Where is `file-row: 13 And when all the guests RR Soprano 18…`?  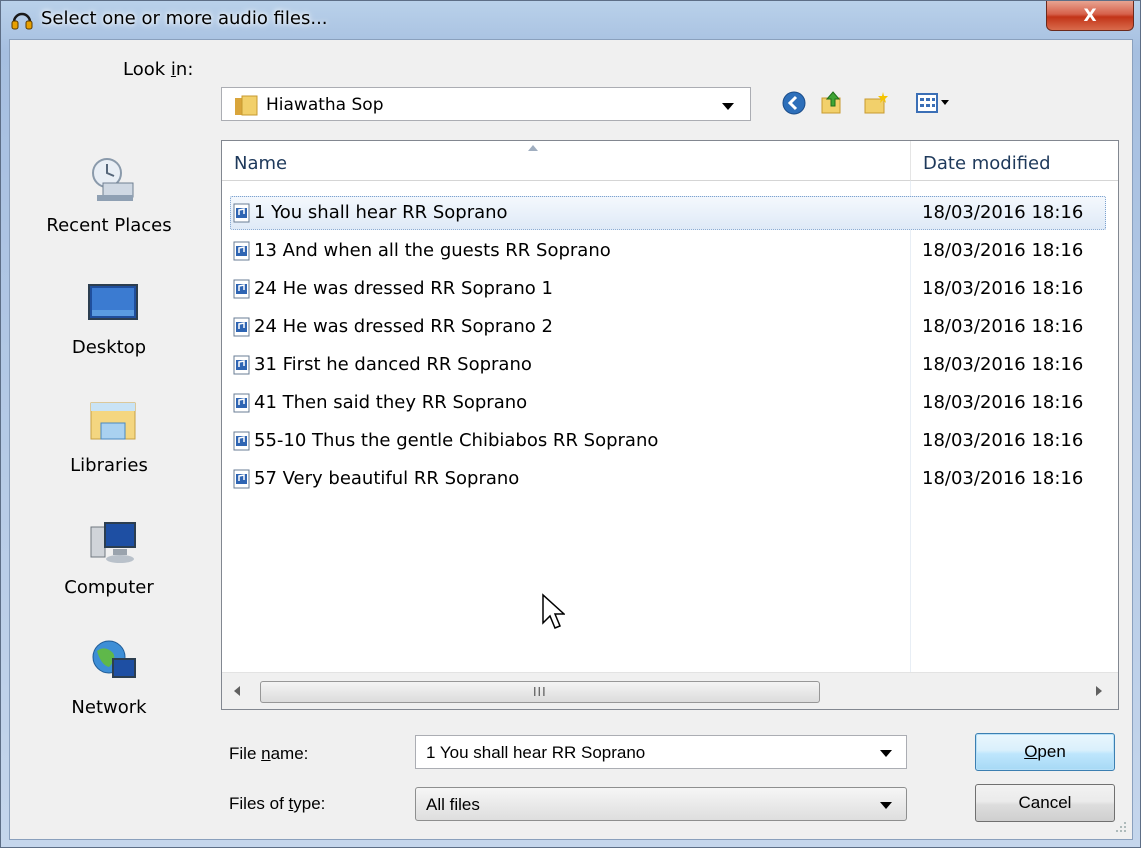
file-row: 13 And when all the guests RR Soprano 18… is located at coordinates (670, 251).